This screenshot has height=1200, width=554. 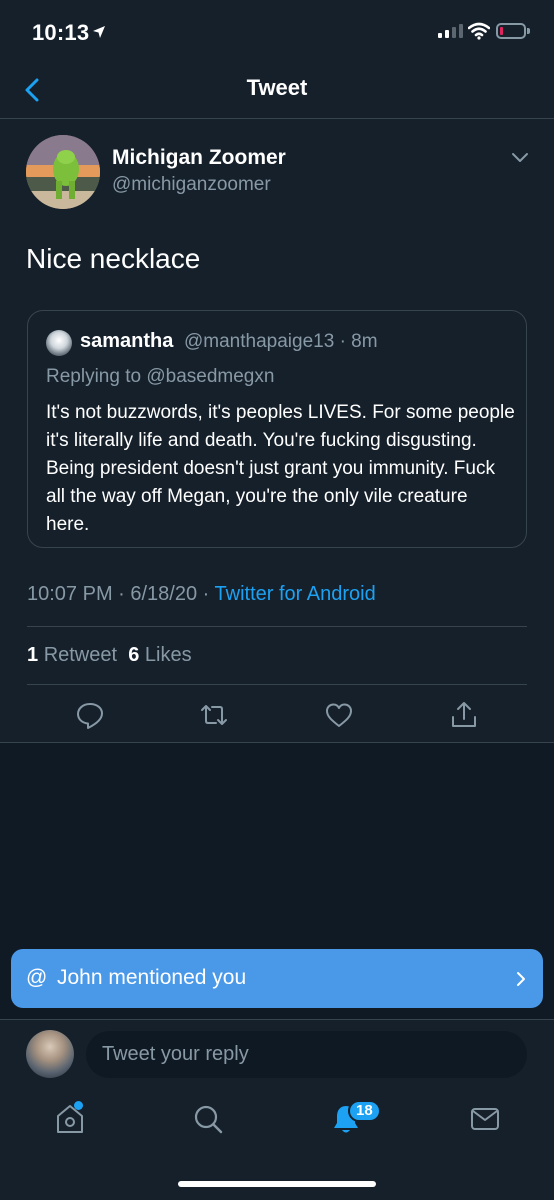 I want to click on chevron-right-icon, so click(x=521, y=979).